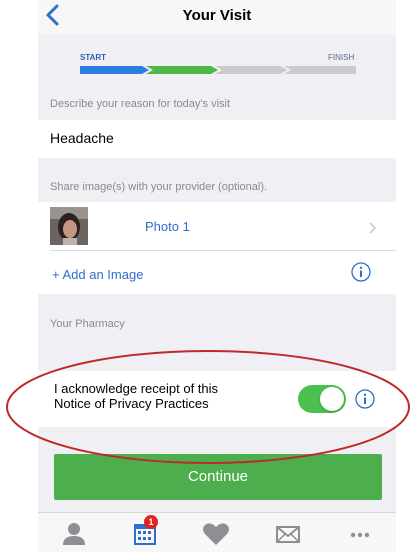 Image resolution: width=417 pixels, height=552 pixels. I want to click on more-icon, so click(360, 535).